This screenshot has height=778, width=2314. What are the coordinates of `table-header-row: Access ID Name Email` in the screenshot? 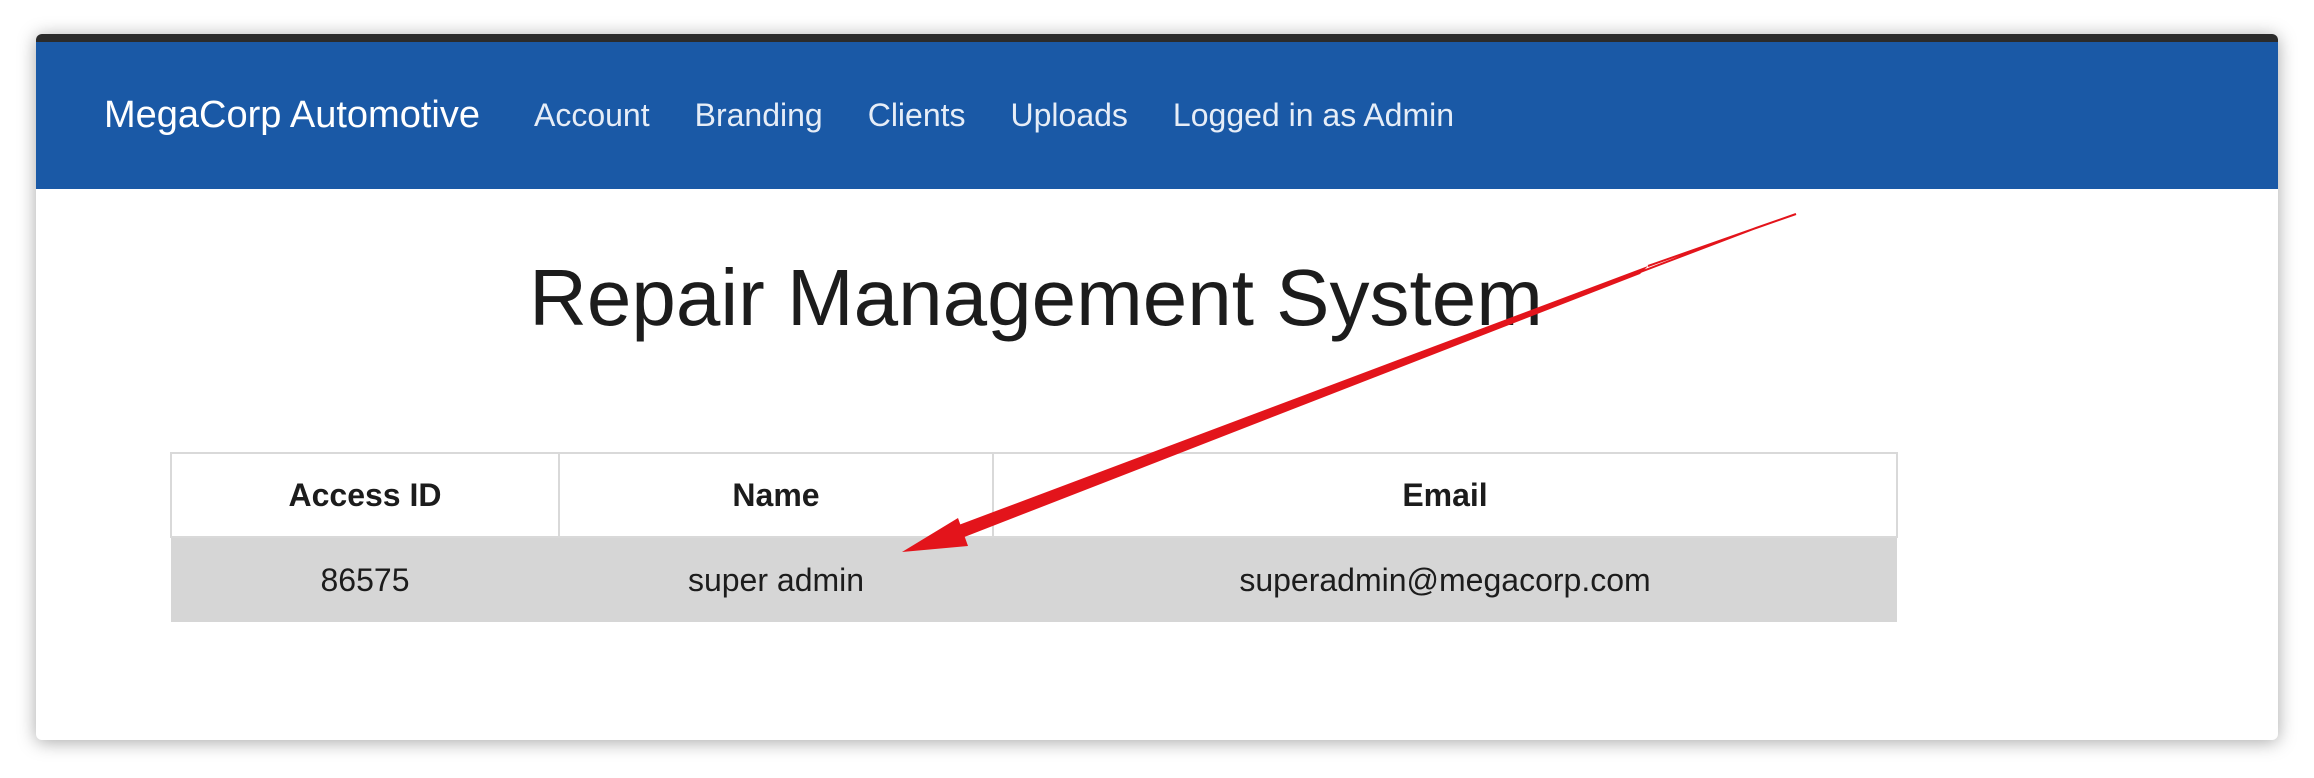 It's located at (1034, 495).